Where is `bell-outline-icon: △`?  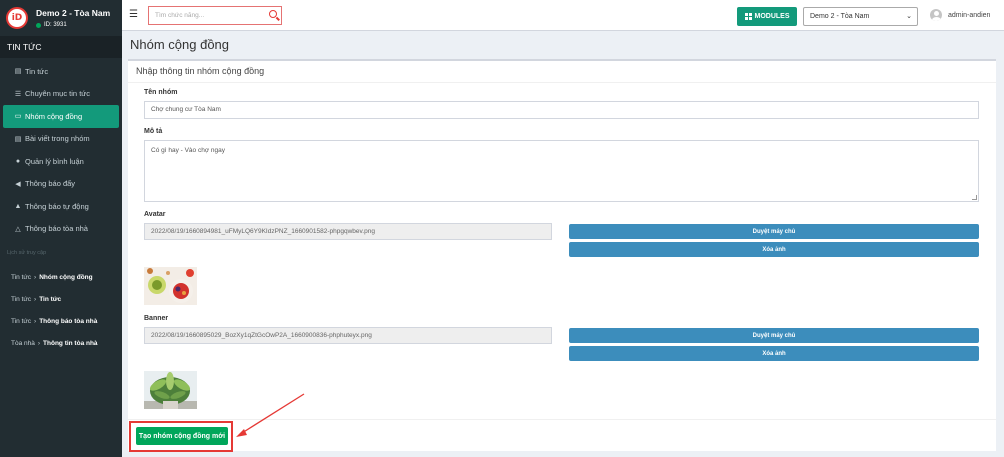
bell-outline-icon: △ is located at coordinates (18, 229).